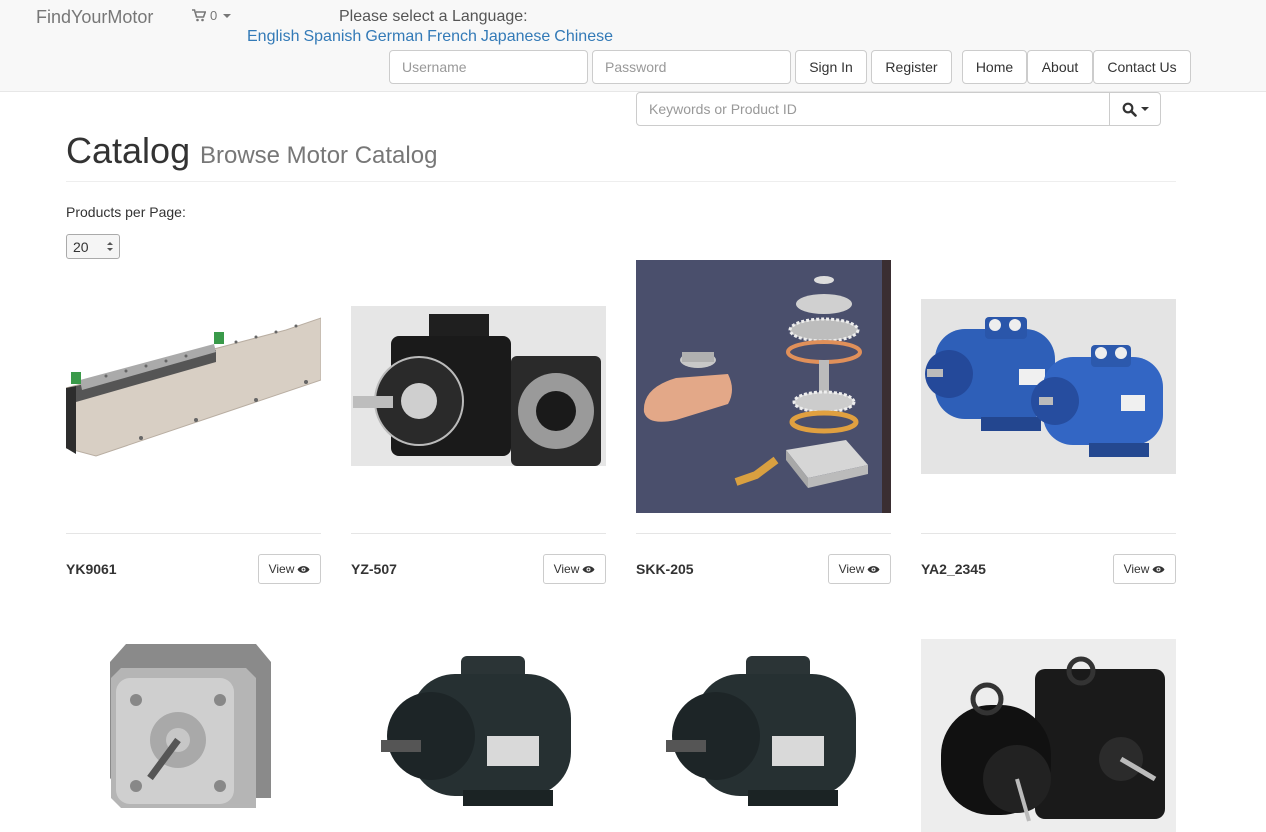  I want to click on header-divider, so click(621, 181).